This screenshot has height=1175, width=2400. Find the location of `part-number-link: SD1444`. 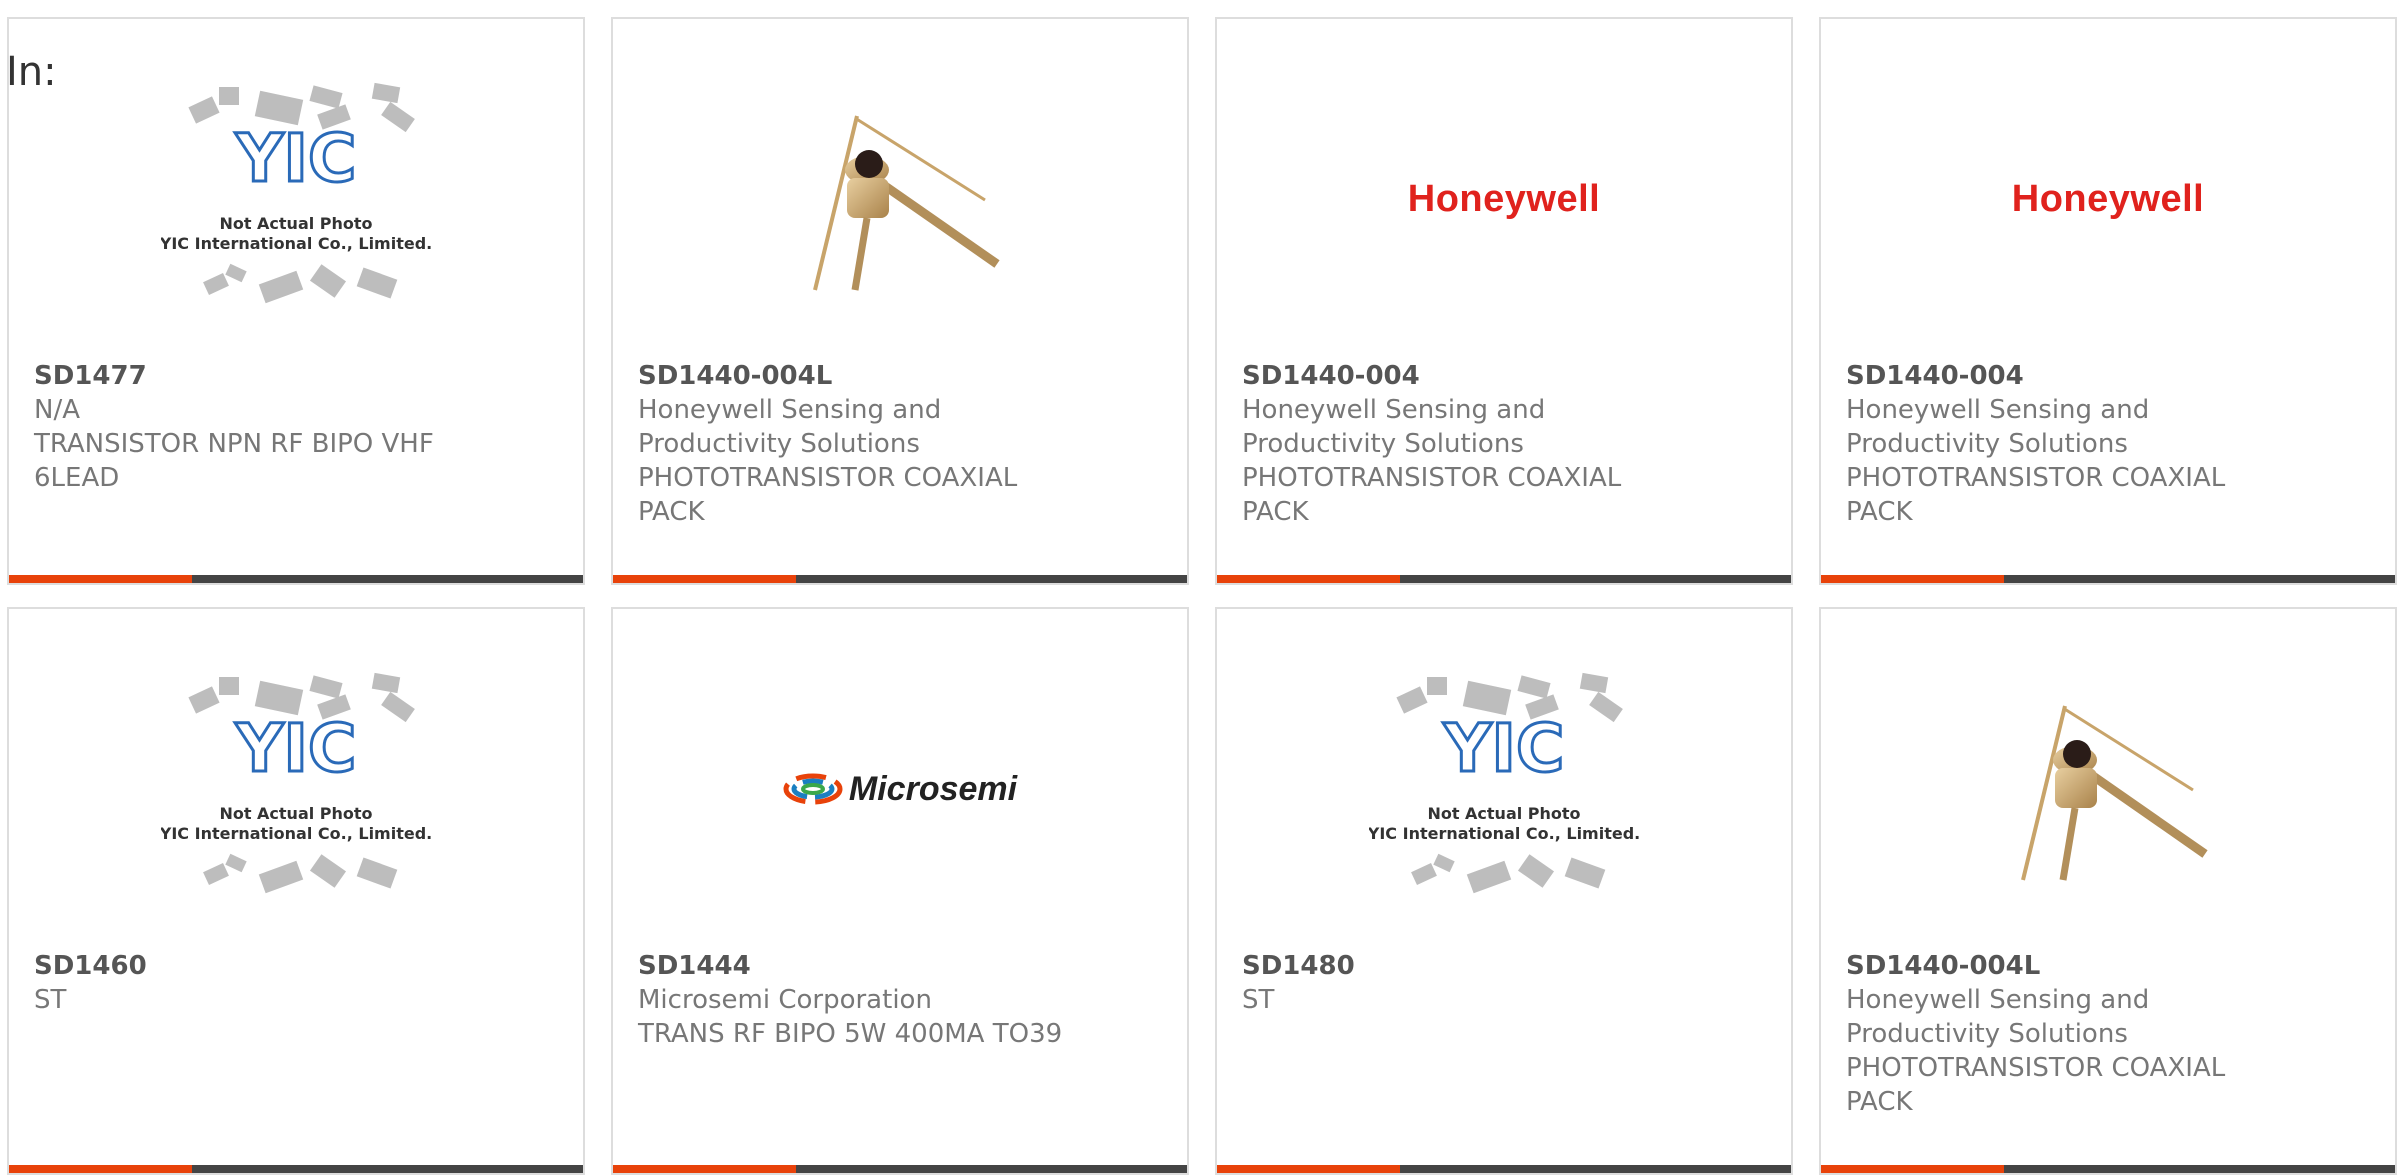

part-number-link: SD1444 is located at coordinates (858, 966).